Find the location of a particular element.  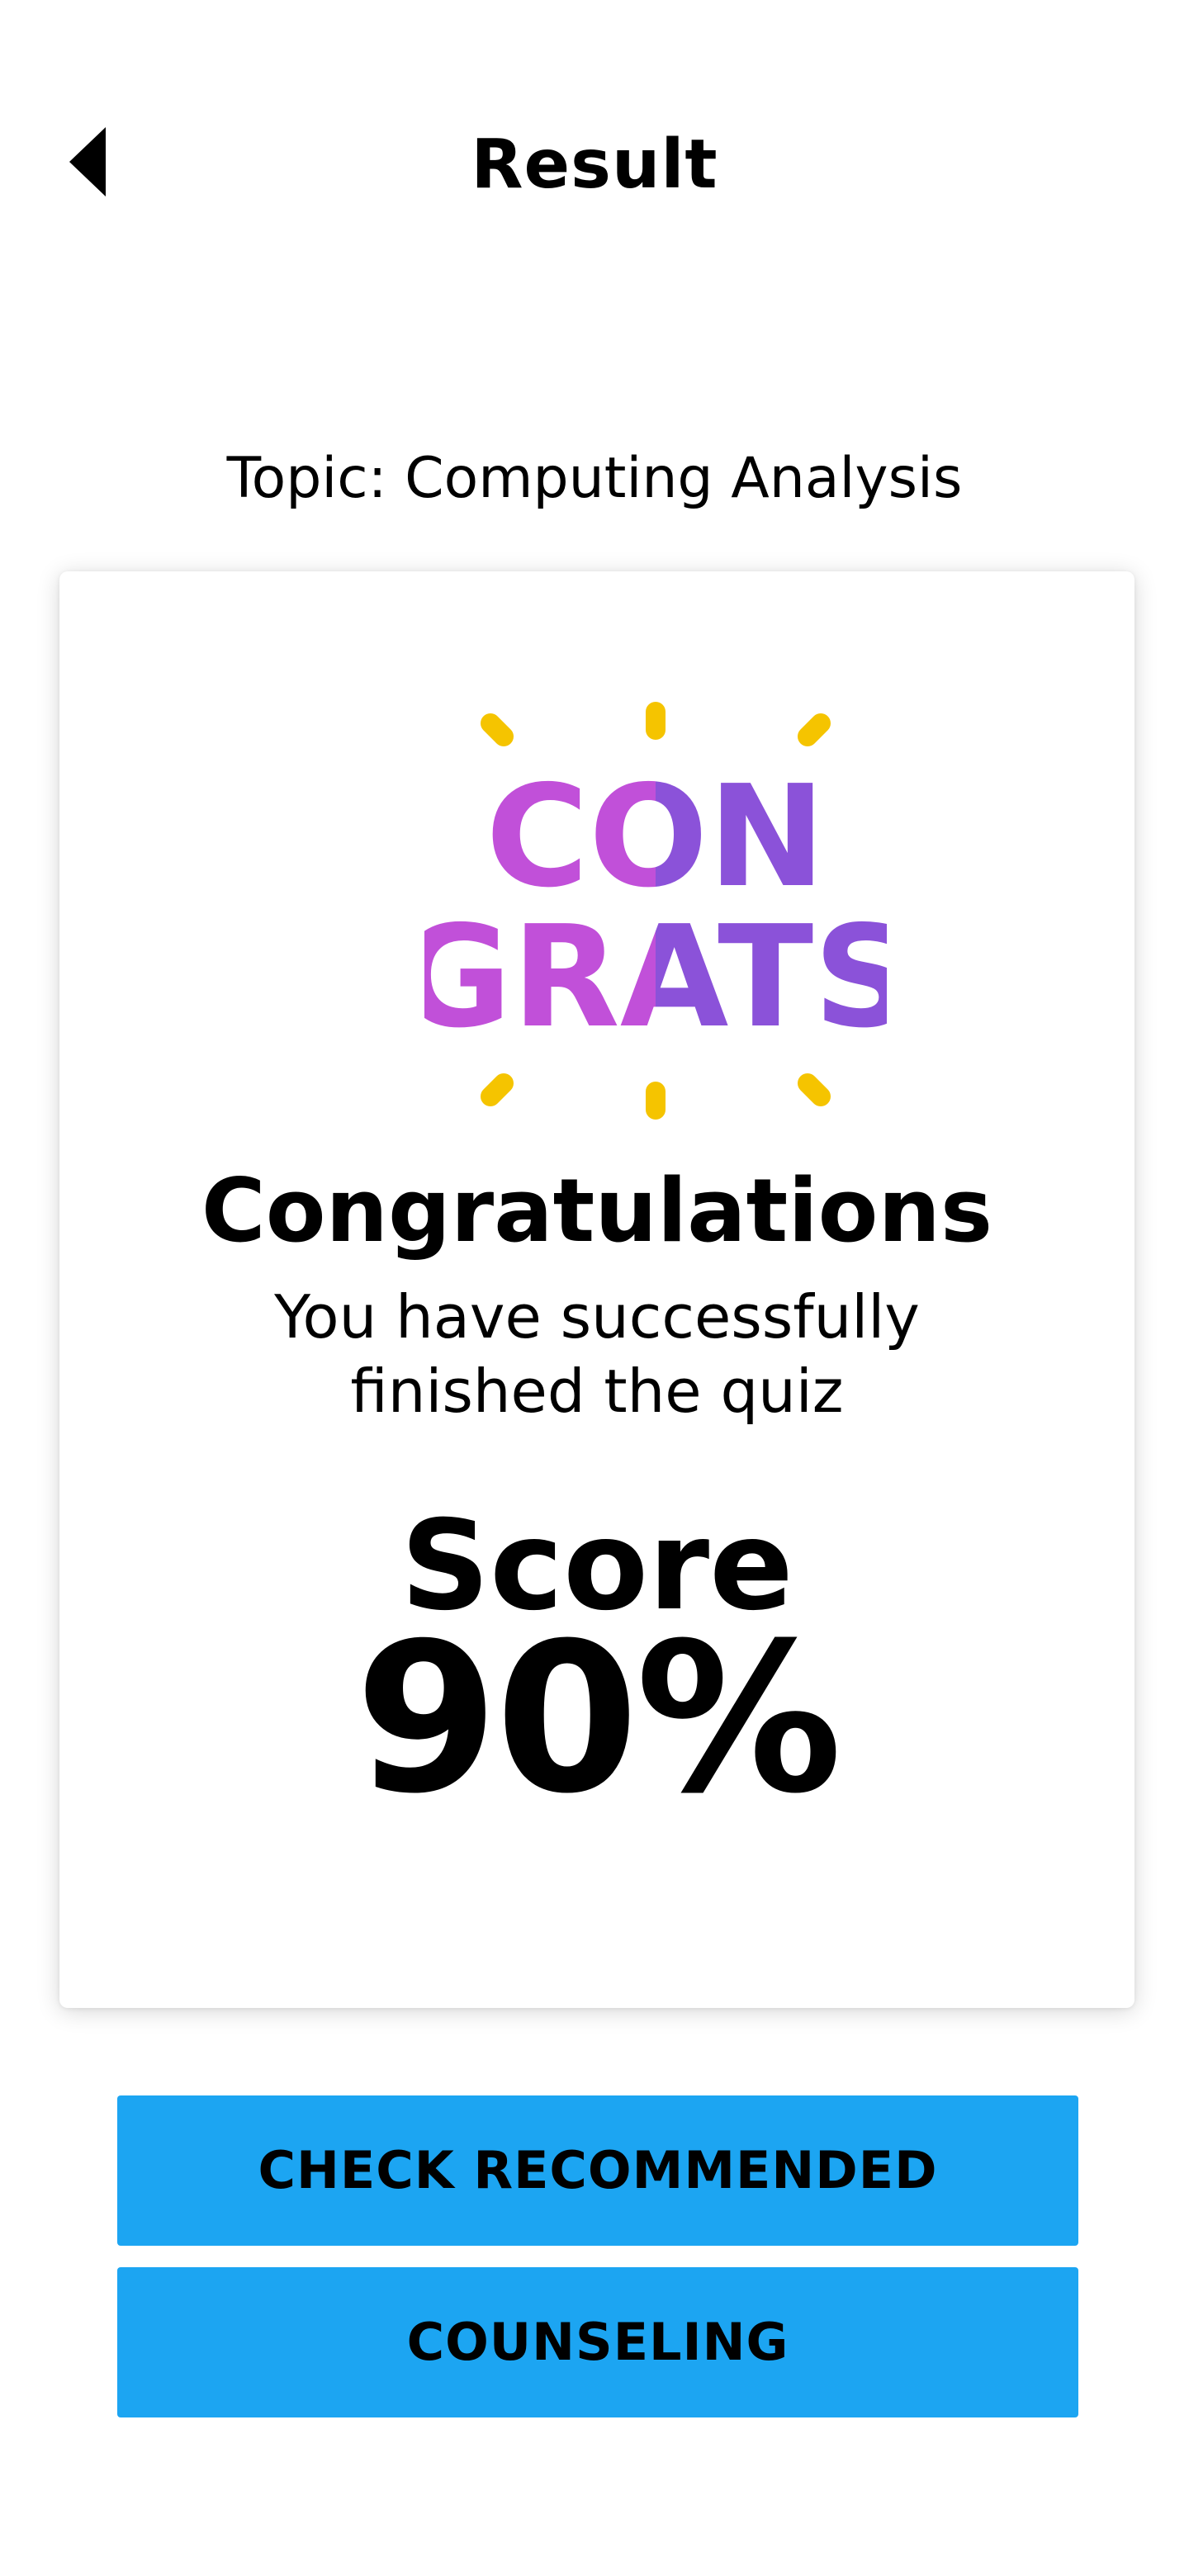

congrats-line-2: GRATS is located at coordinates (655, 977).